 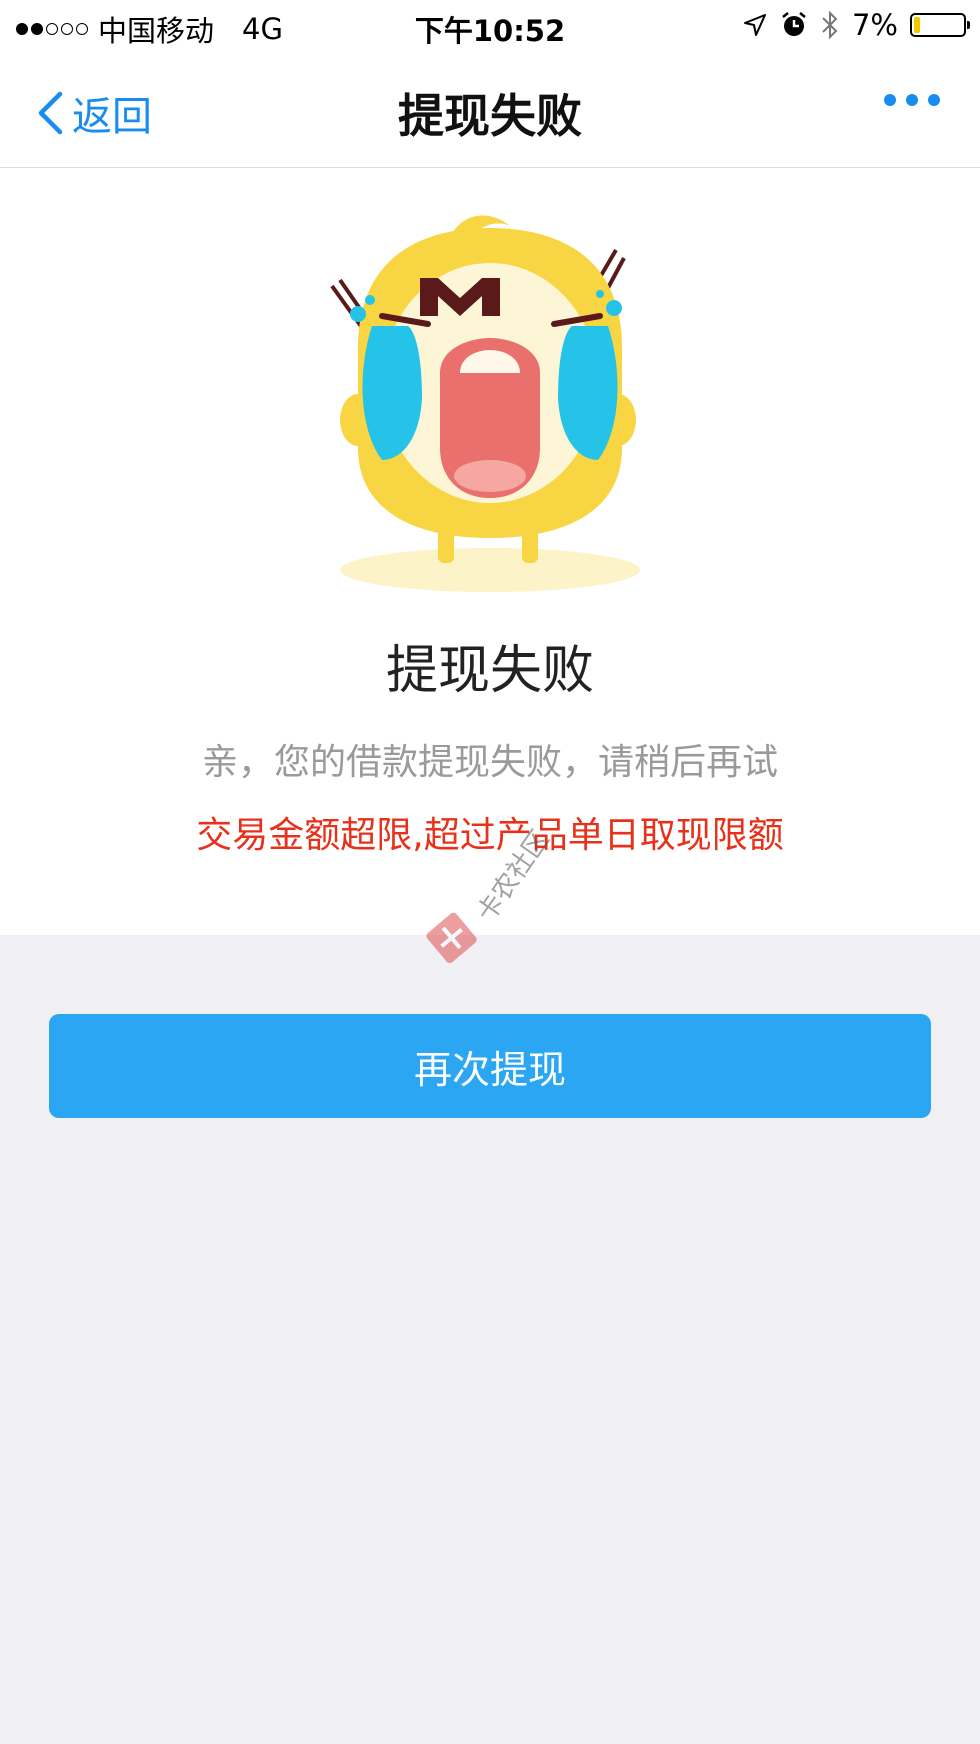 I want to click on result-title: 提现失败, so click(x=489, y=671).